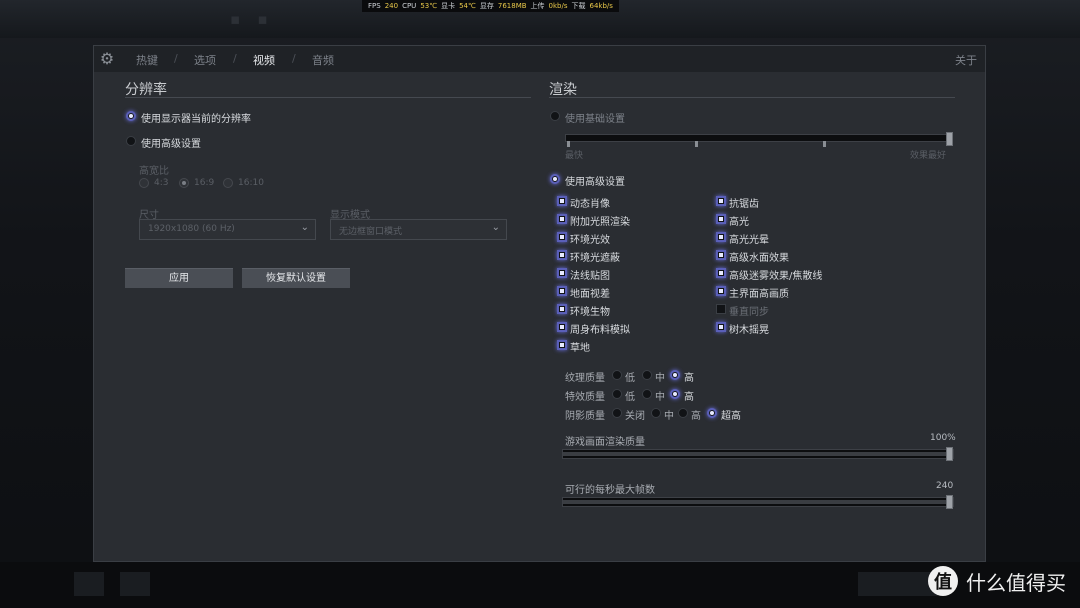  Describe the element at coordinates (131, 141) in the screenshot. I see `use-advanced-resolution-radio` at that location.